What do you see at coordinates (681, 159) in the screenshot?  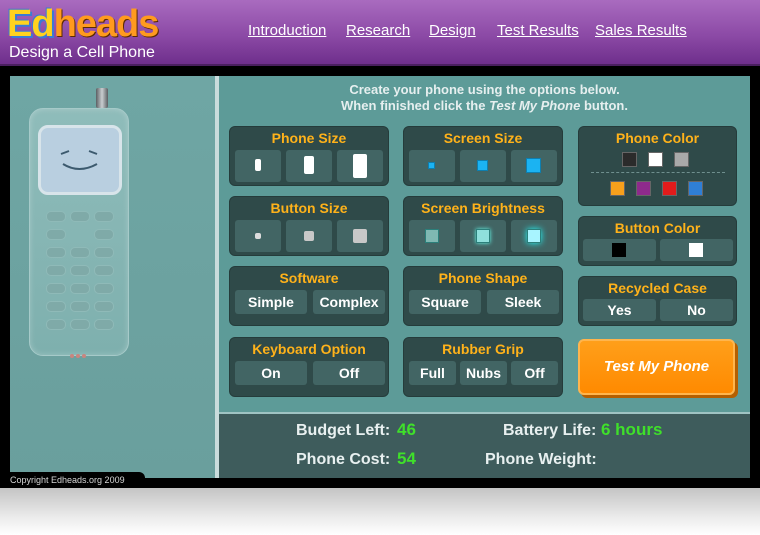 I see `phone-color-gray-swatch` at bounding box center [681, 159].